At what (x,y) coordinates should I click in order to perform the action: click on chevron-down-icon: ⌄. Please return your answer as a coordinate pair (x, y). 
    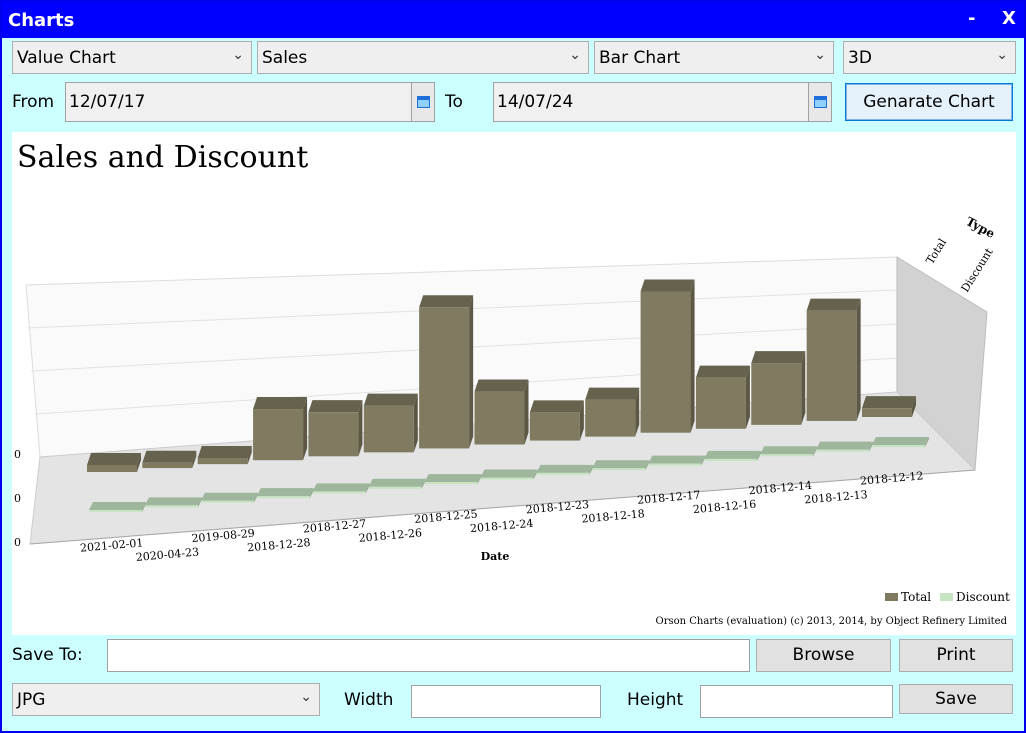
    Looking at the image, I should click on (820, 55).